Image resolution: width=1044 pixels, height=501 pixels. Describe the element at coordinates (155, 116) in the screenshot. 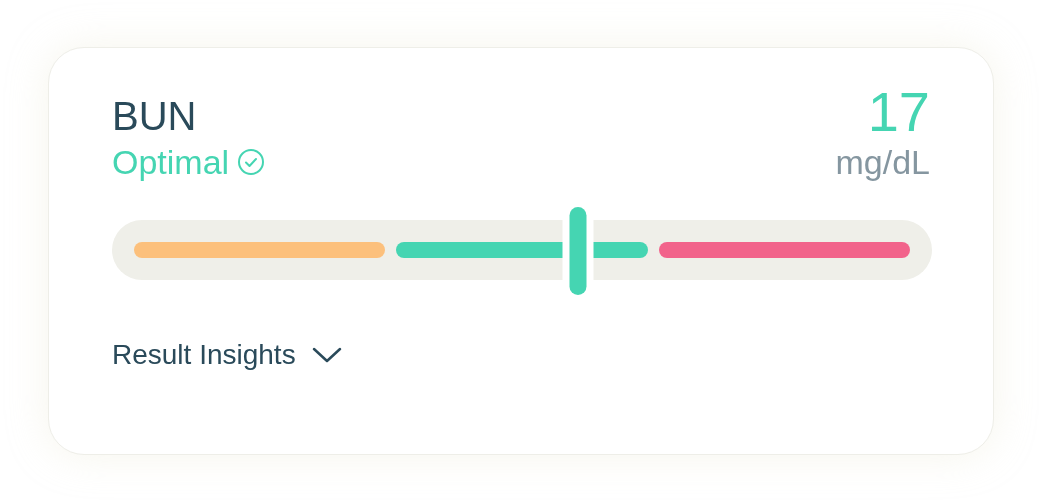

I see `test-name: BUN` at that location.